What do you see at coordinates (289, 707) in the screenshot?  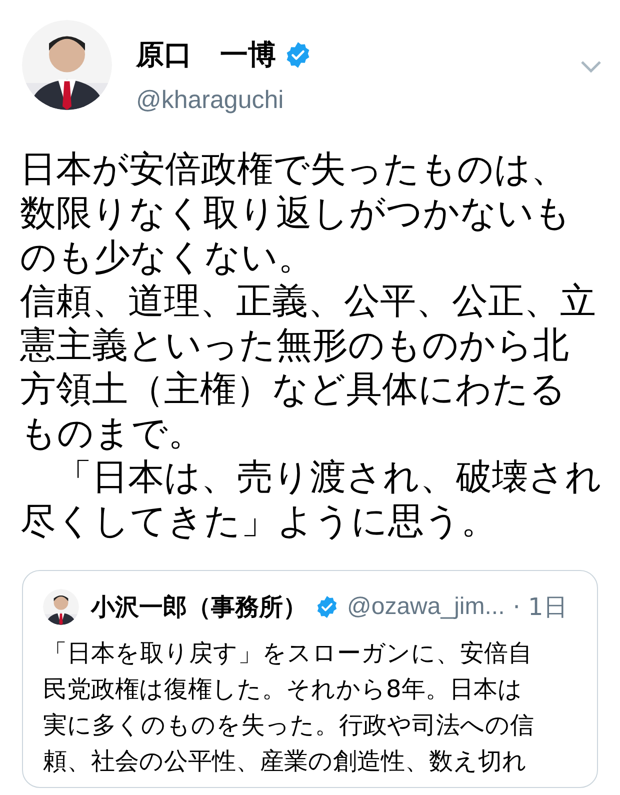 I see `quoted-tweet-text: 「日本を取り戻す」をスローガンに、安倍自民党政権は復権した。それから8年。日本は実に多くのものを失った。行政や司法への信頼、社会の公平性、産業の創造性、数え切れ` at bounding box center [289, 707].